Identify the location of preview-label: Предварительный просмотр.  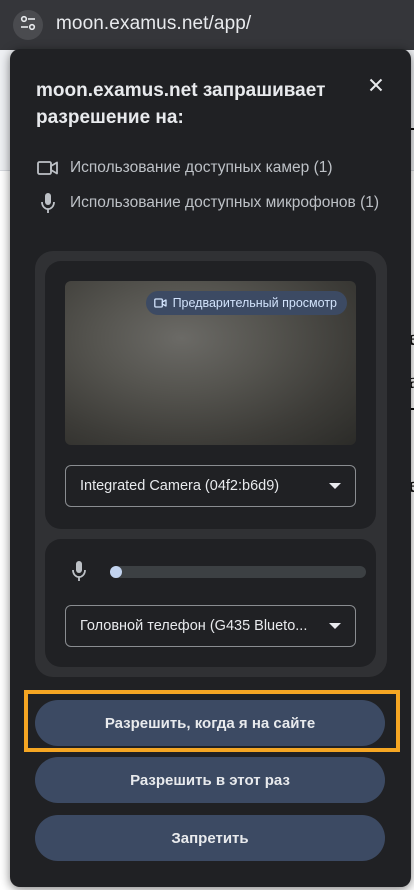
(254, 303).